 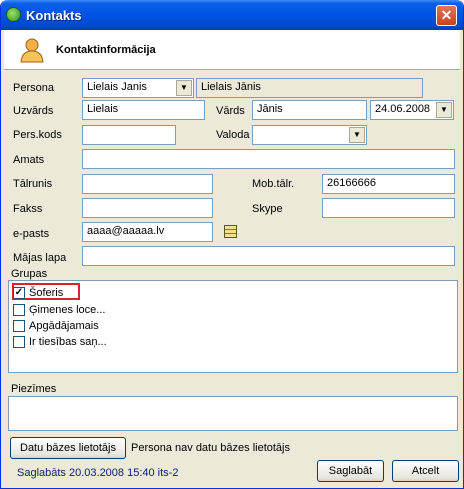 What do you see at coordinates (28, 209) in the screenshot?
I see `fakss-label: Fakss` at bounding box center [28, 209].